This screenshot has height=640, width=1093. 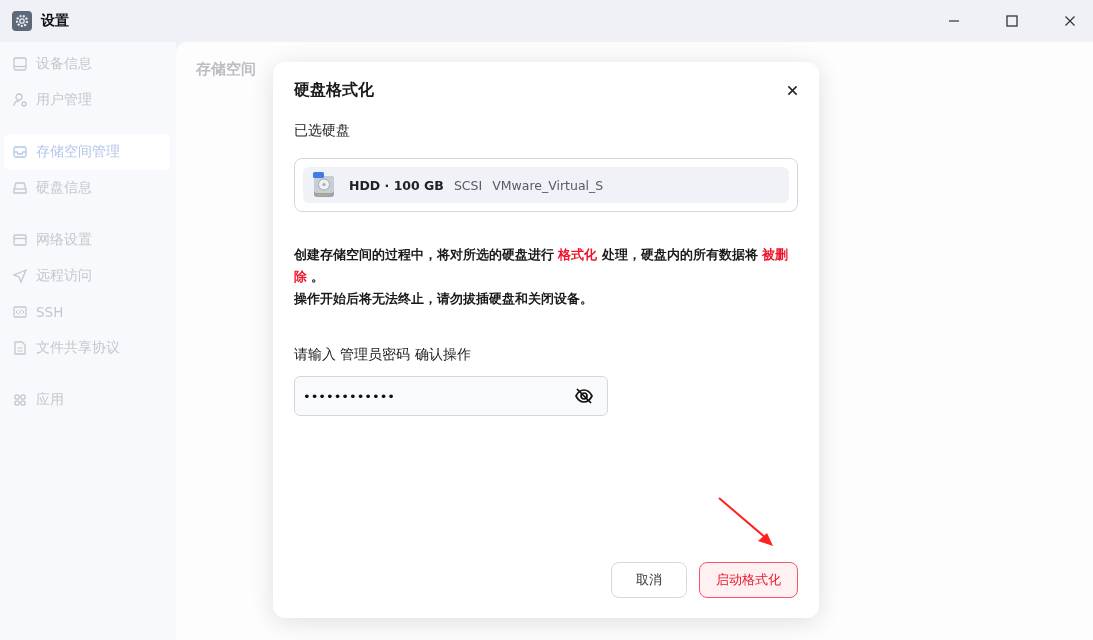 I want to click on disk-name: HDD · 100 GB, so click(x=396, y=185).